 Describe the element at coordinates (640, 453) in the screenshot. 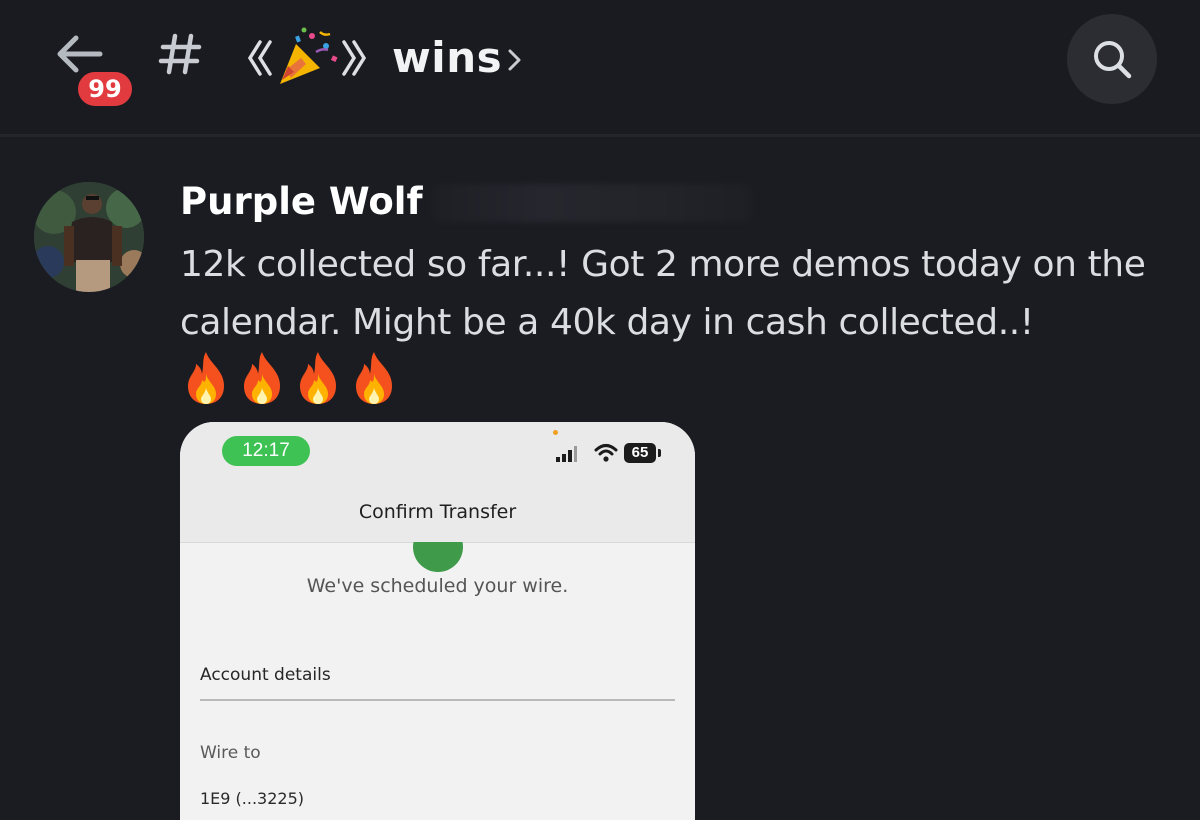

I see `battery-level: 65` at that location.